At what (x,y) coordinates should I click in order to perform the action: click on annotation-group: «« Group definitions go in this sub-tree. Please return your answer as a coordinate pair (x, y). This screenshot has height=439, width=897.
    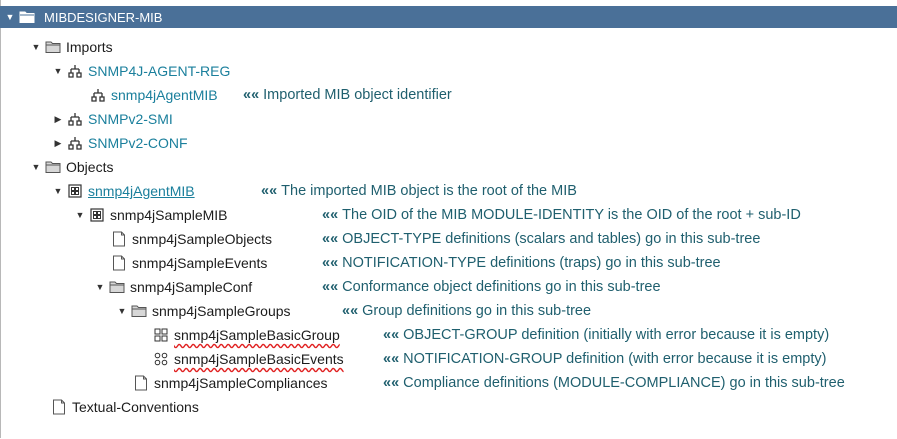
    Looking at the image, I should click on (467, 311).